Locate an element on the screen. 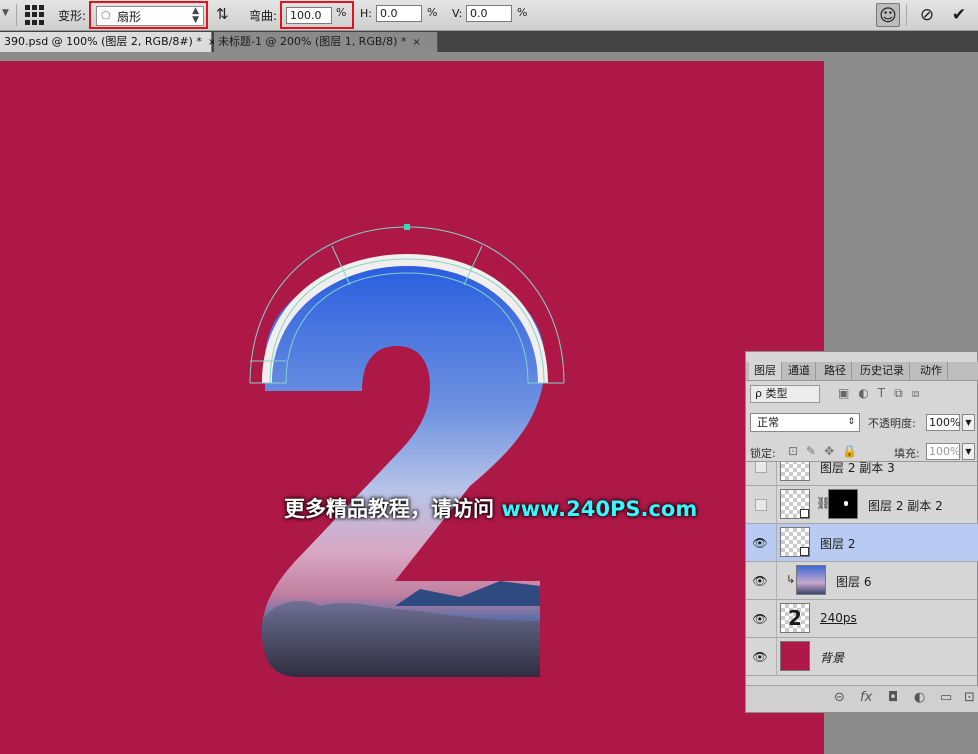  watermark-prefix: 更多精品教程，请访问 is located at coordinates (393, 509).